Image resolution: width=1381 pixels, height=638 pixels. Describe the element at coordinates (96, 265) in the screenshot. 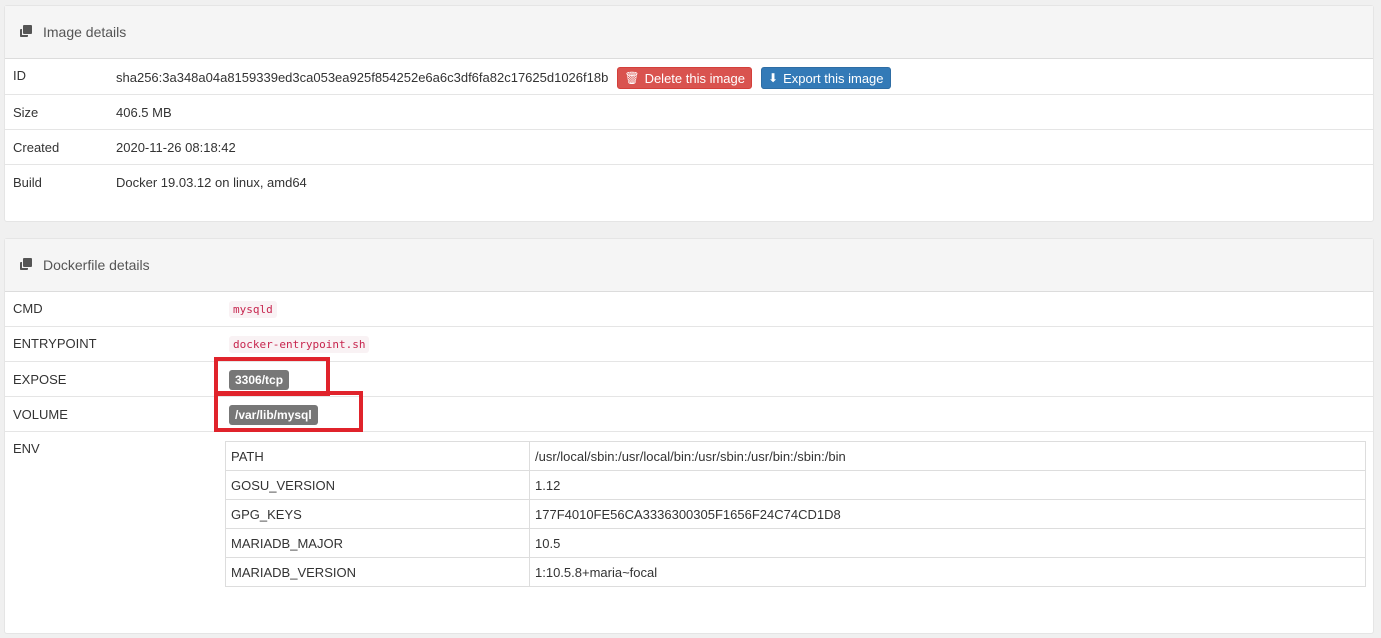

I see `panel-title: Dockerfile details` at that location.